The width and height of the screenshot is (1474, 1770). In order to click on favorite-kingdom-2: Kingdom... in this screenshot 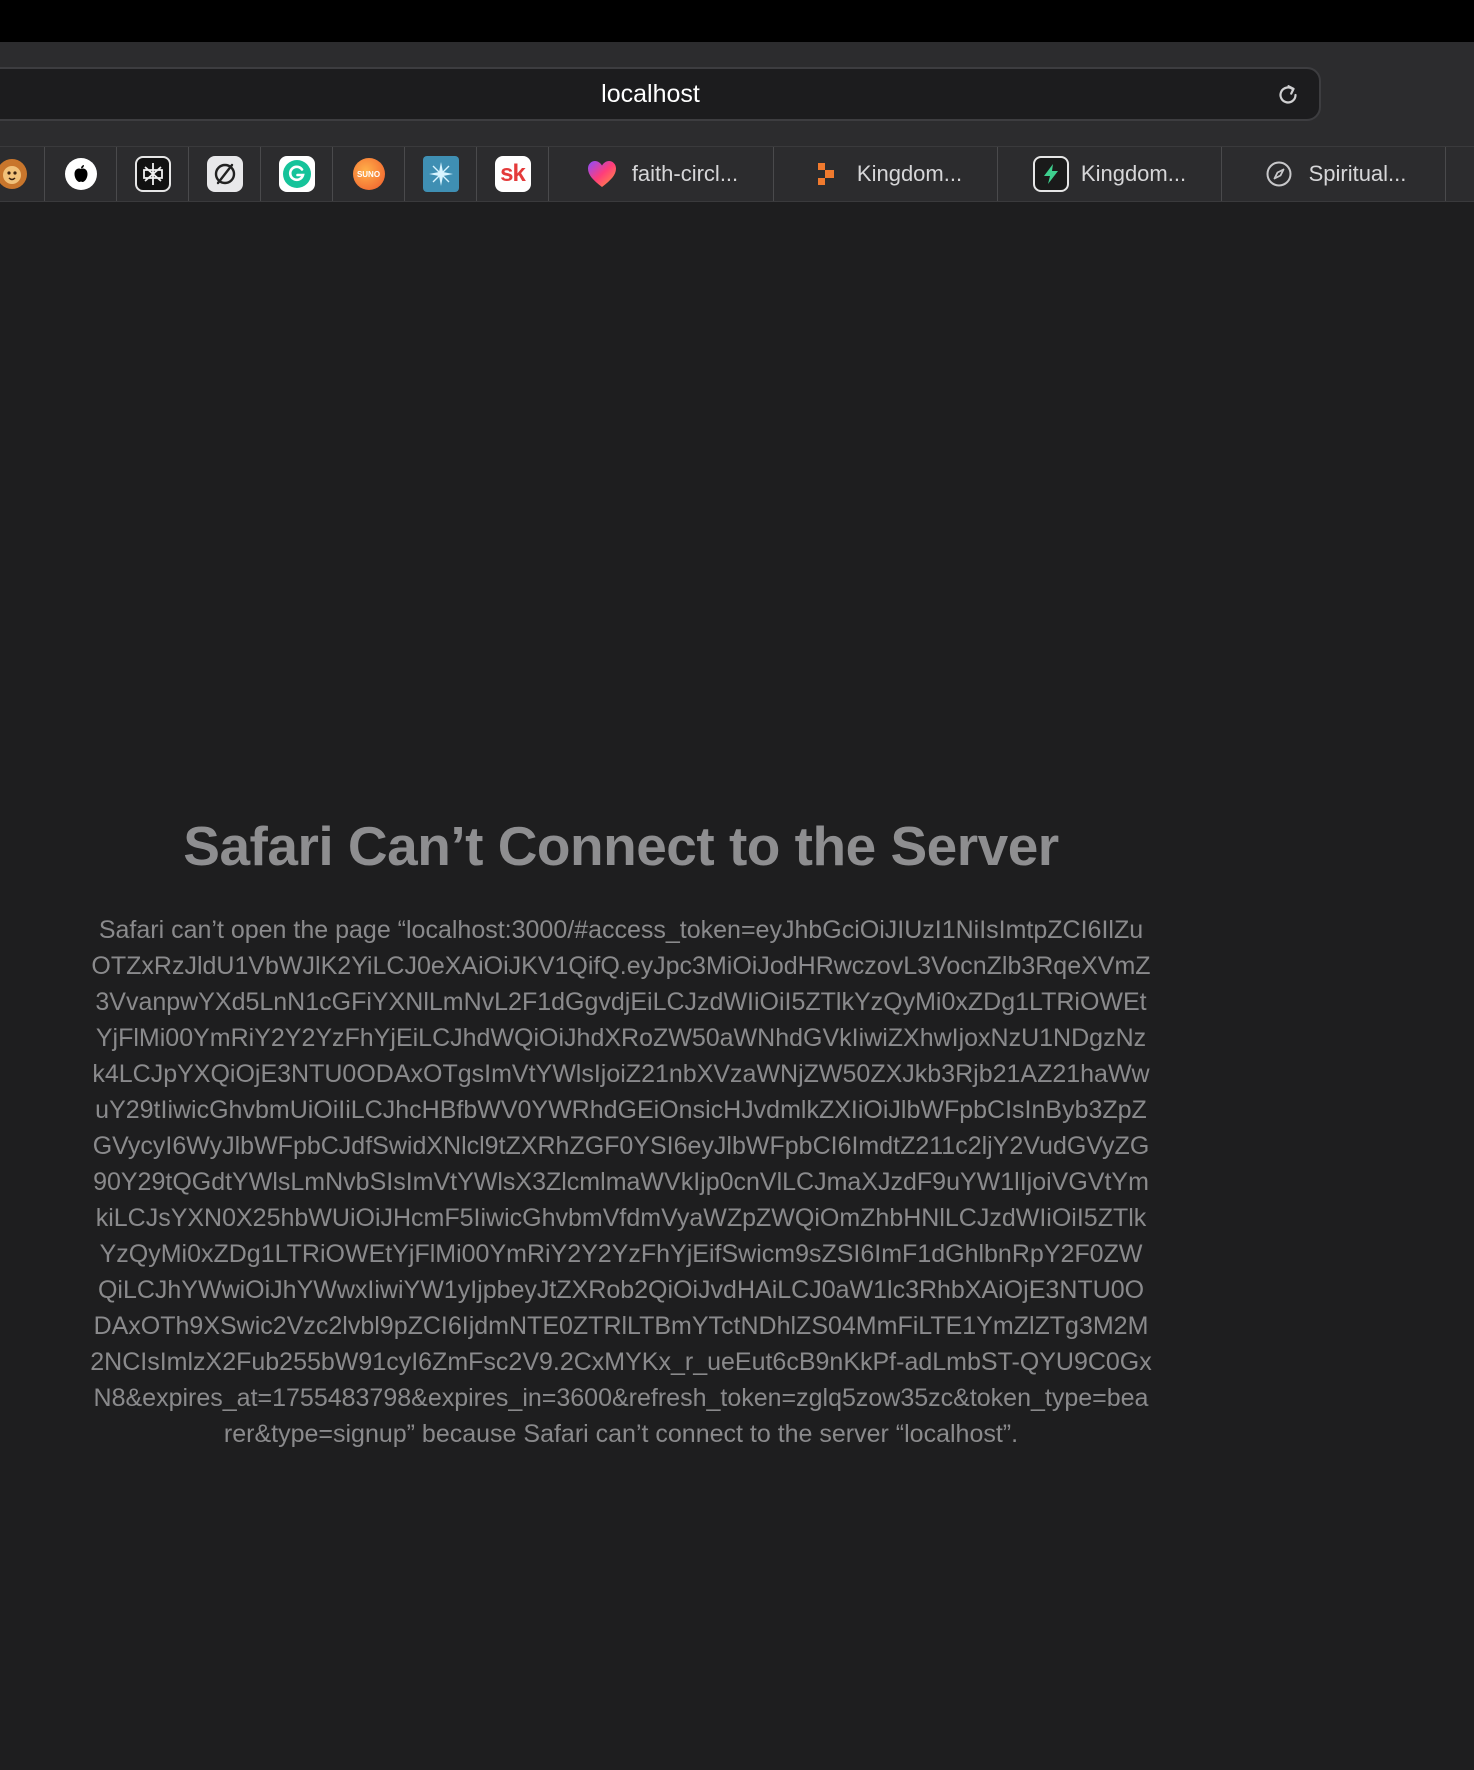, I will do `click(1110, 174)`.